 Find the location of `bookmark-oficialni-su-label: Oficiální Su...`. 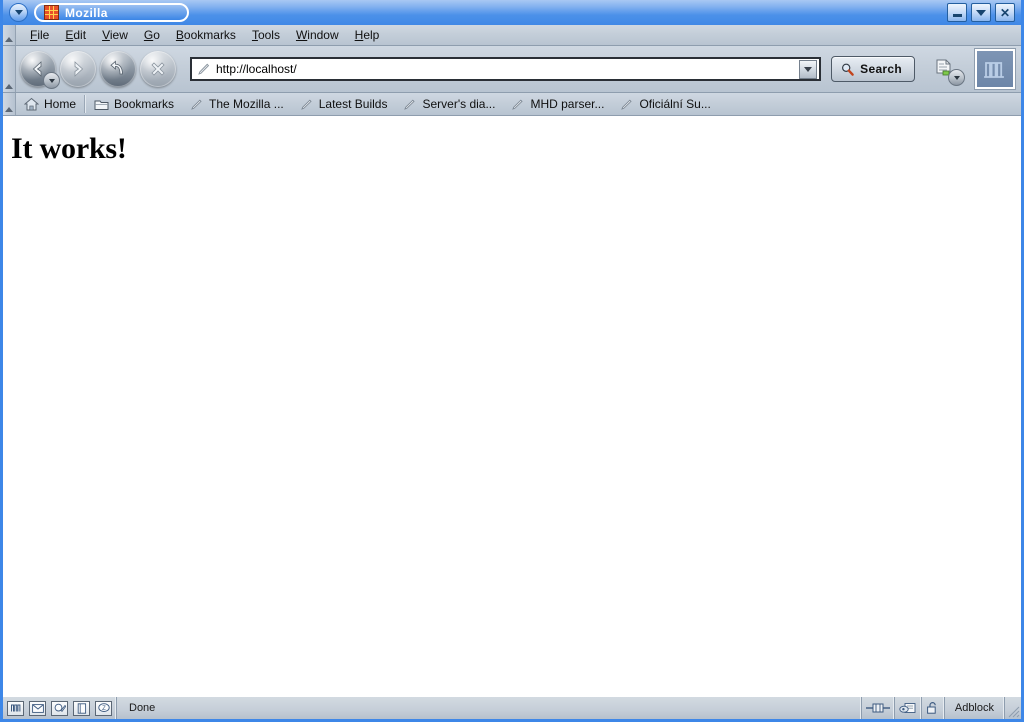

bookmark-oficialni-su-label: Oficiální Su... is located at coordinates (675, 104).